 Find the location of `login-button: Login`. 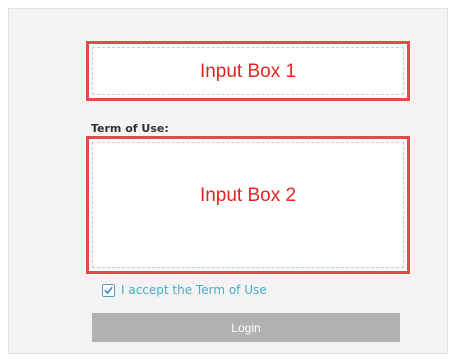

login-button: Login is located at coordinates (246, 327).